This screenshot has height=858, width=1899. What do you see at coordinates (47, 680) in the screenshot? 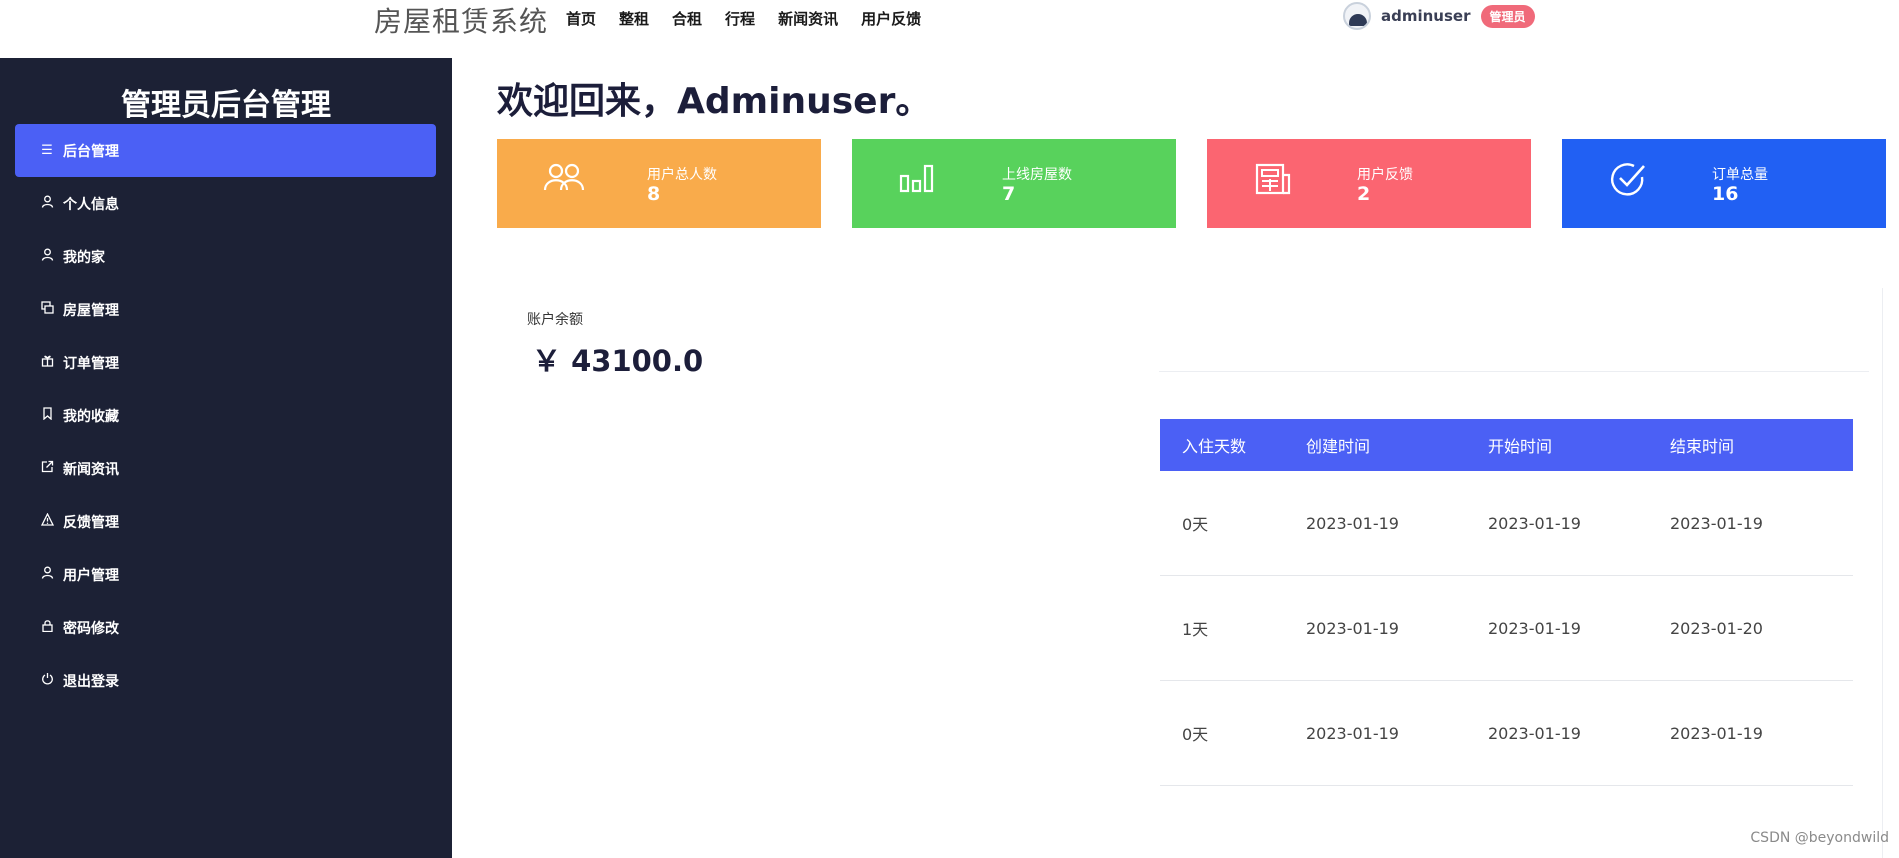
I see `power-icon` at bounding box center [47, 680].